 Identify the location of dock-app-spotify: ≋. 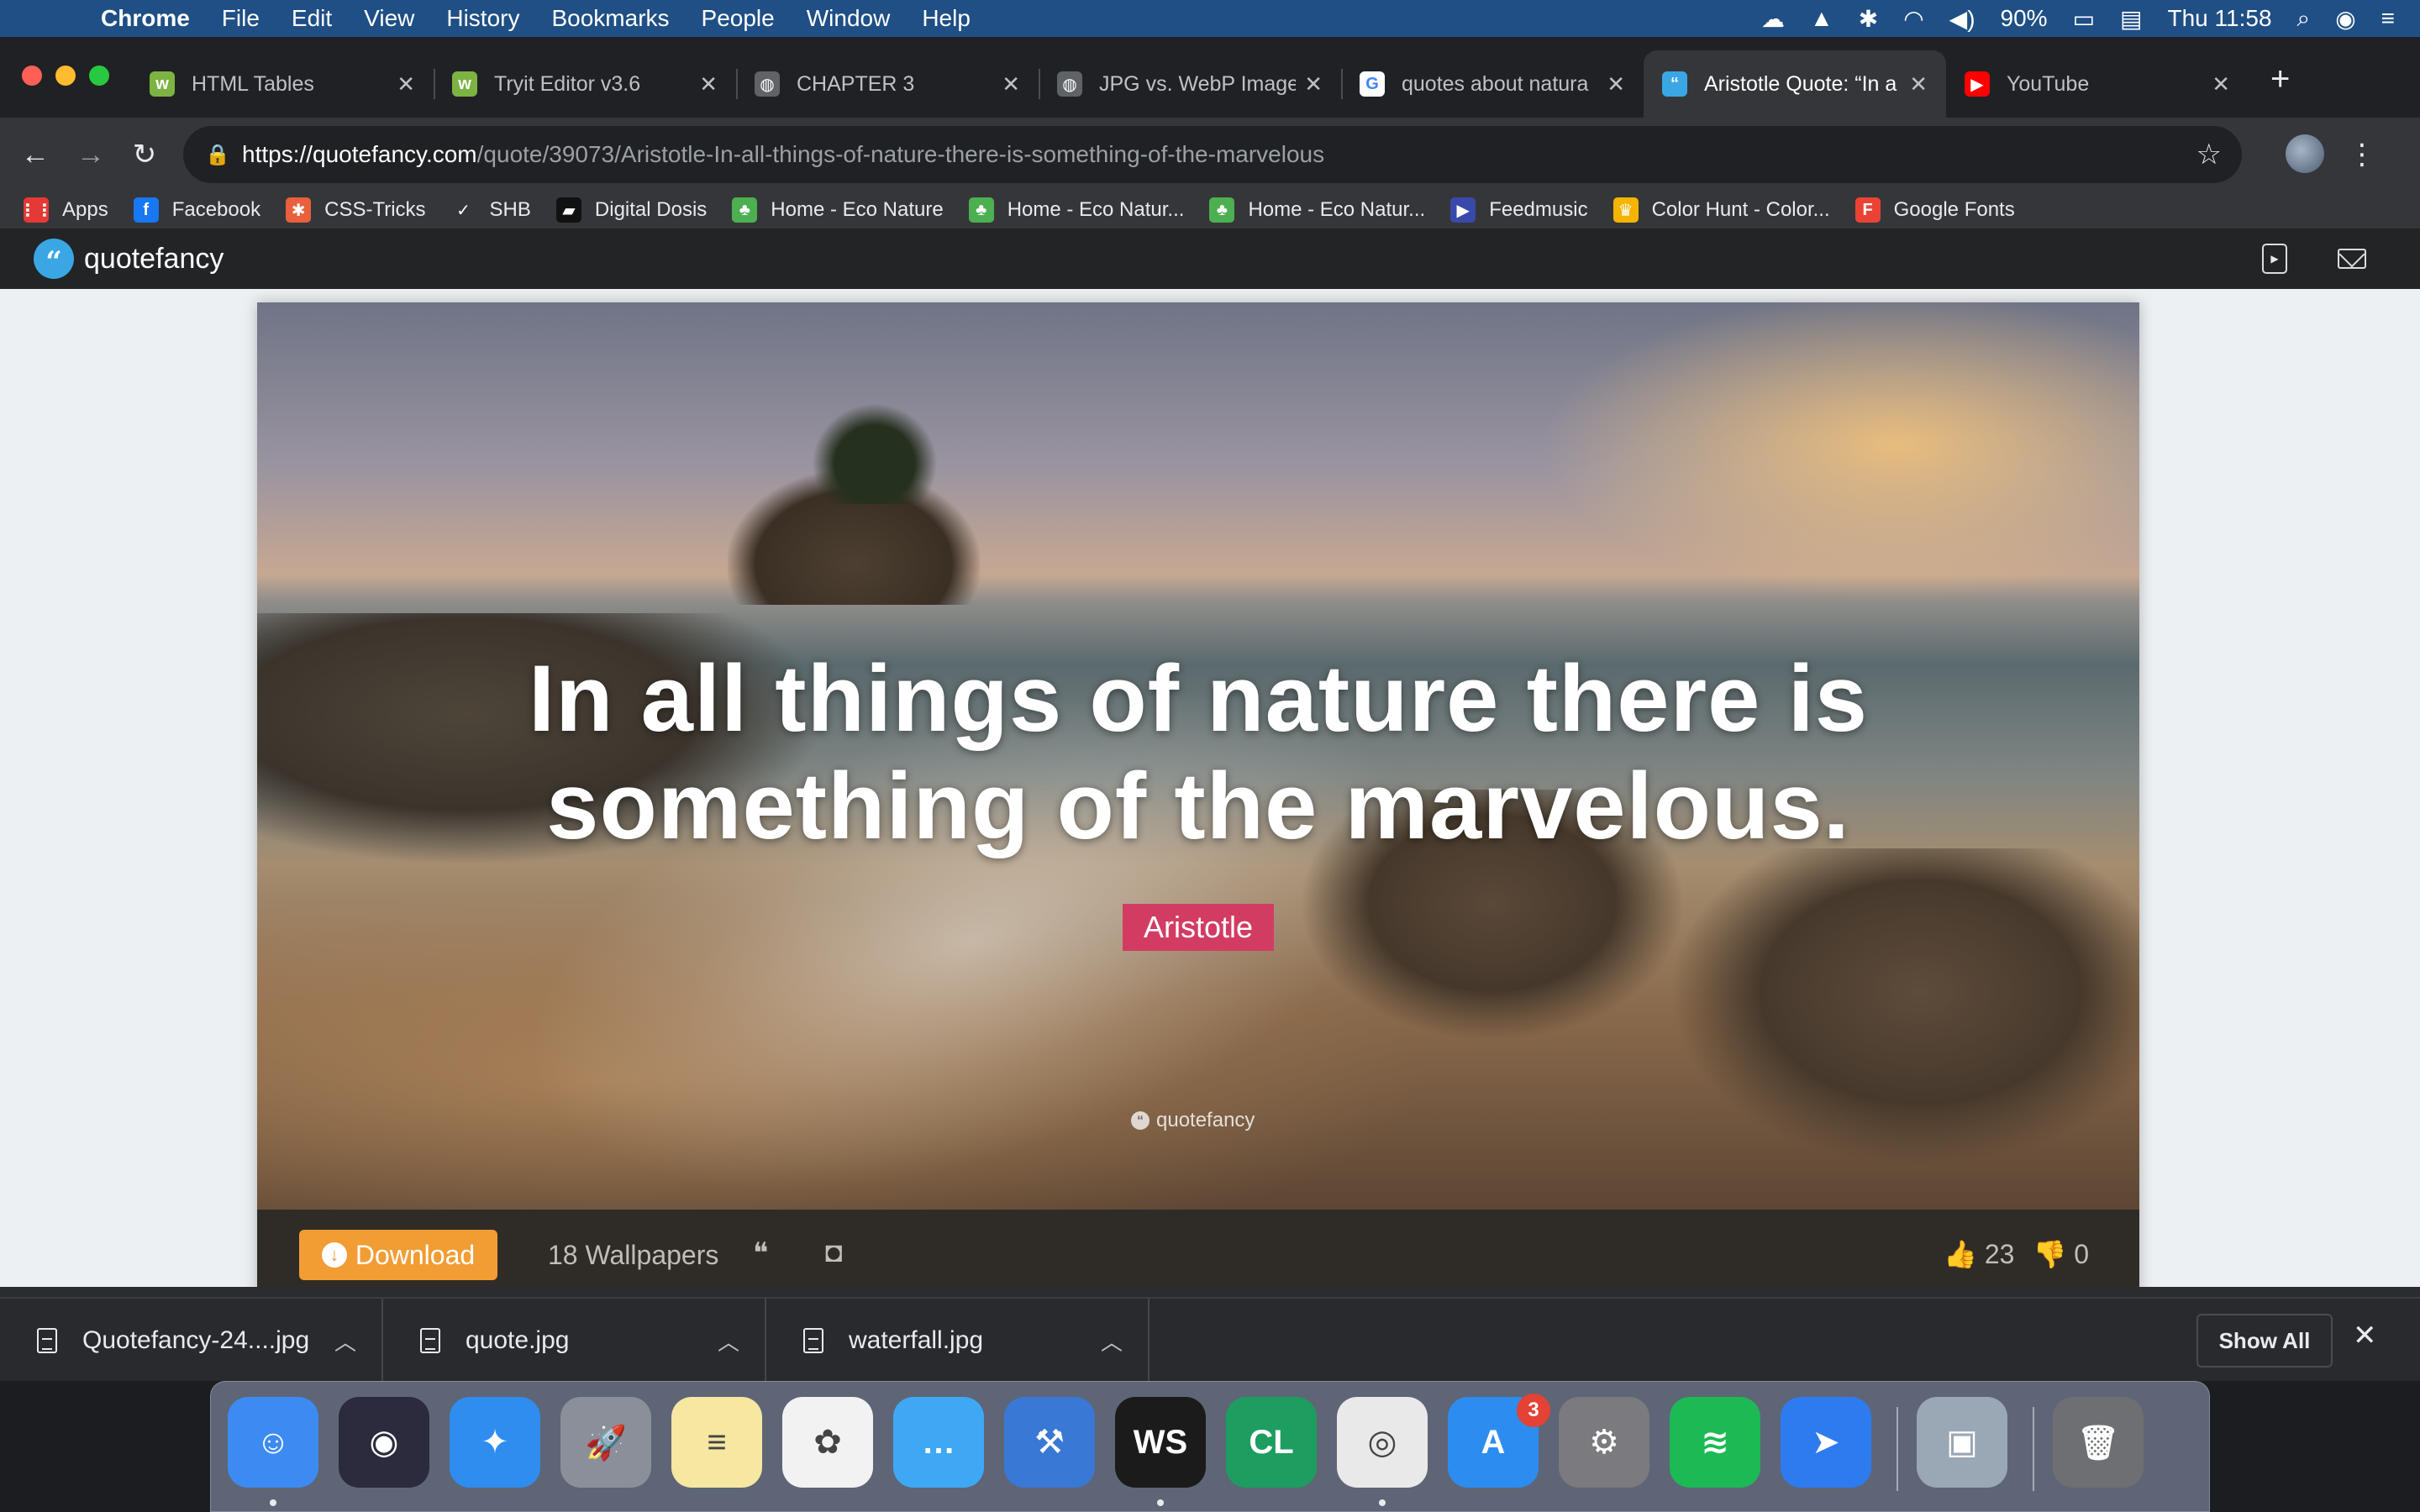
(1715, 1442).